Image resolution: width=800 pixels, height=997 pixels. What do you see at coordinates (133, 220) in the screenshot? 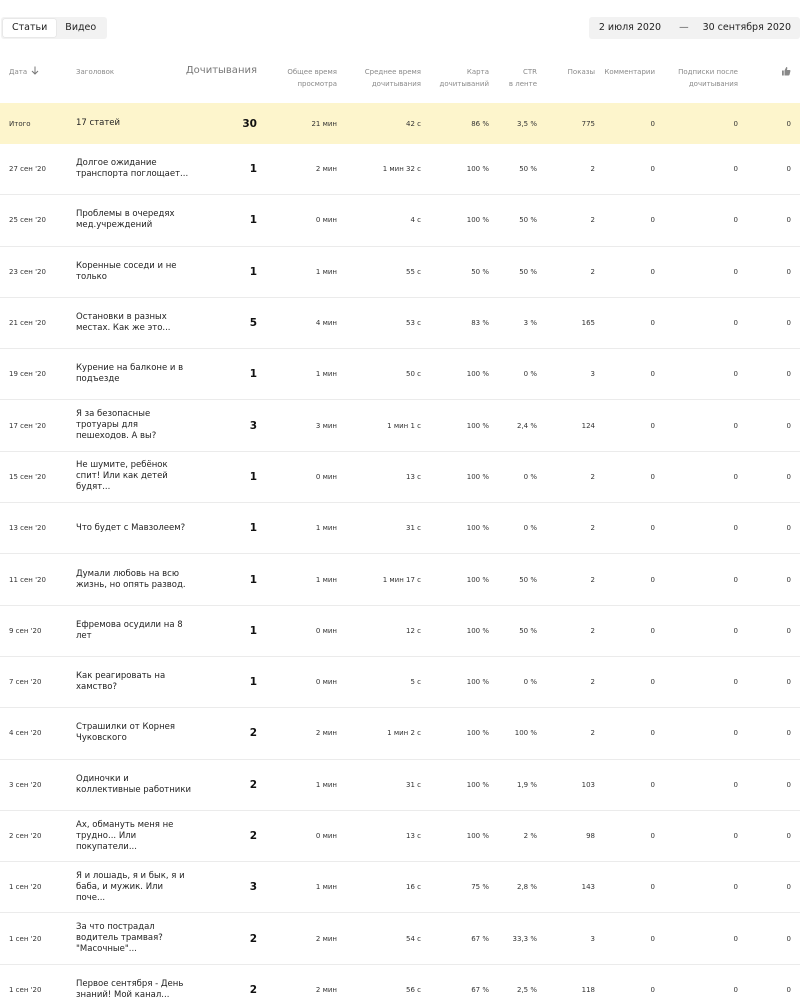
I see `row-title-link: Проблемы в очередях мед.учреждений` at bounding box center [133, 220].